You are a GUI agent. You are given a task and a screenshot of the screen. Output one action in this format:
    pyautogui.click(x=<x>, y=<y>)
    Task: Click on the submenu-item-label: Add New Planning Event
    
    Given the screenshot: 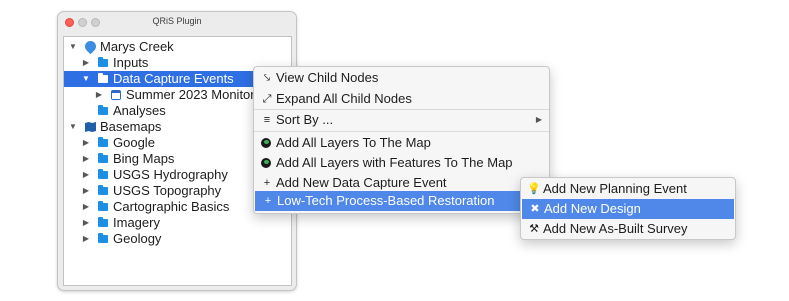 What is the action you would take?
    pyautogui.click(x=615, y=188)
    